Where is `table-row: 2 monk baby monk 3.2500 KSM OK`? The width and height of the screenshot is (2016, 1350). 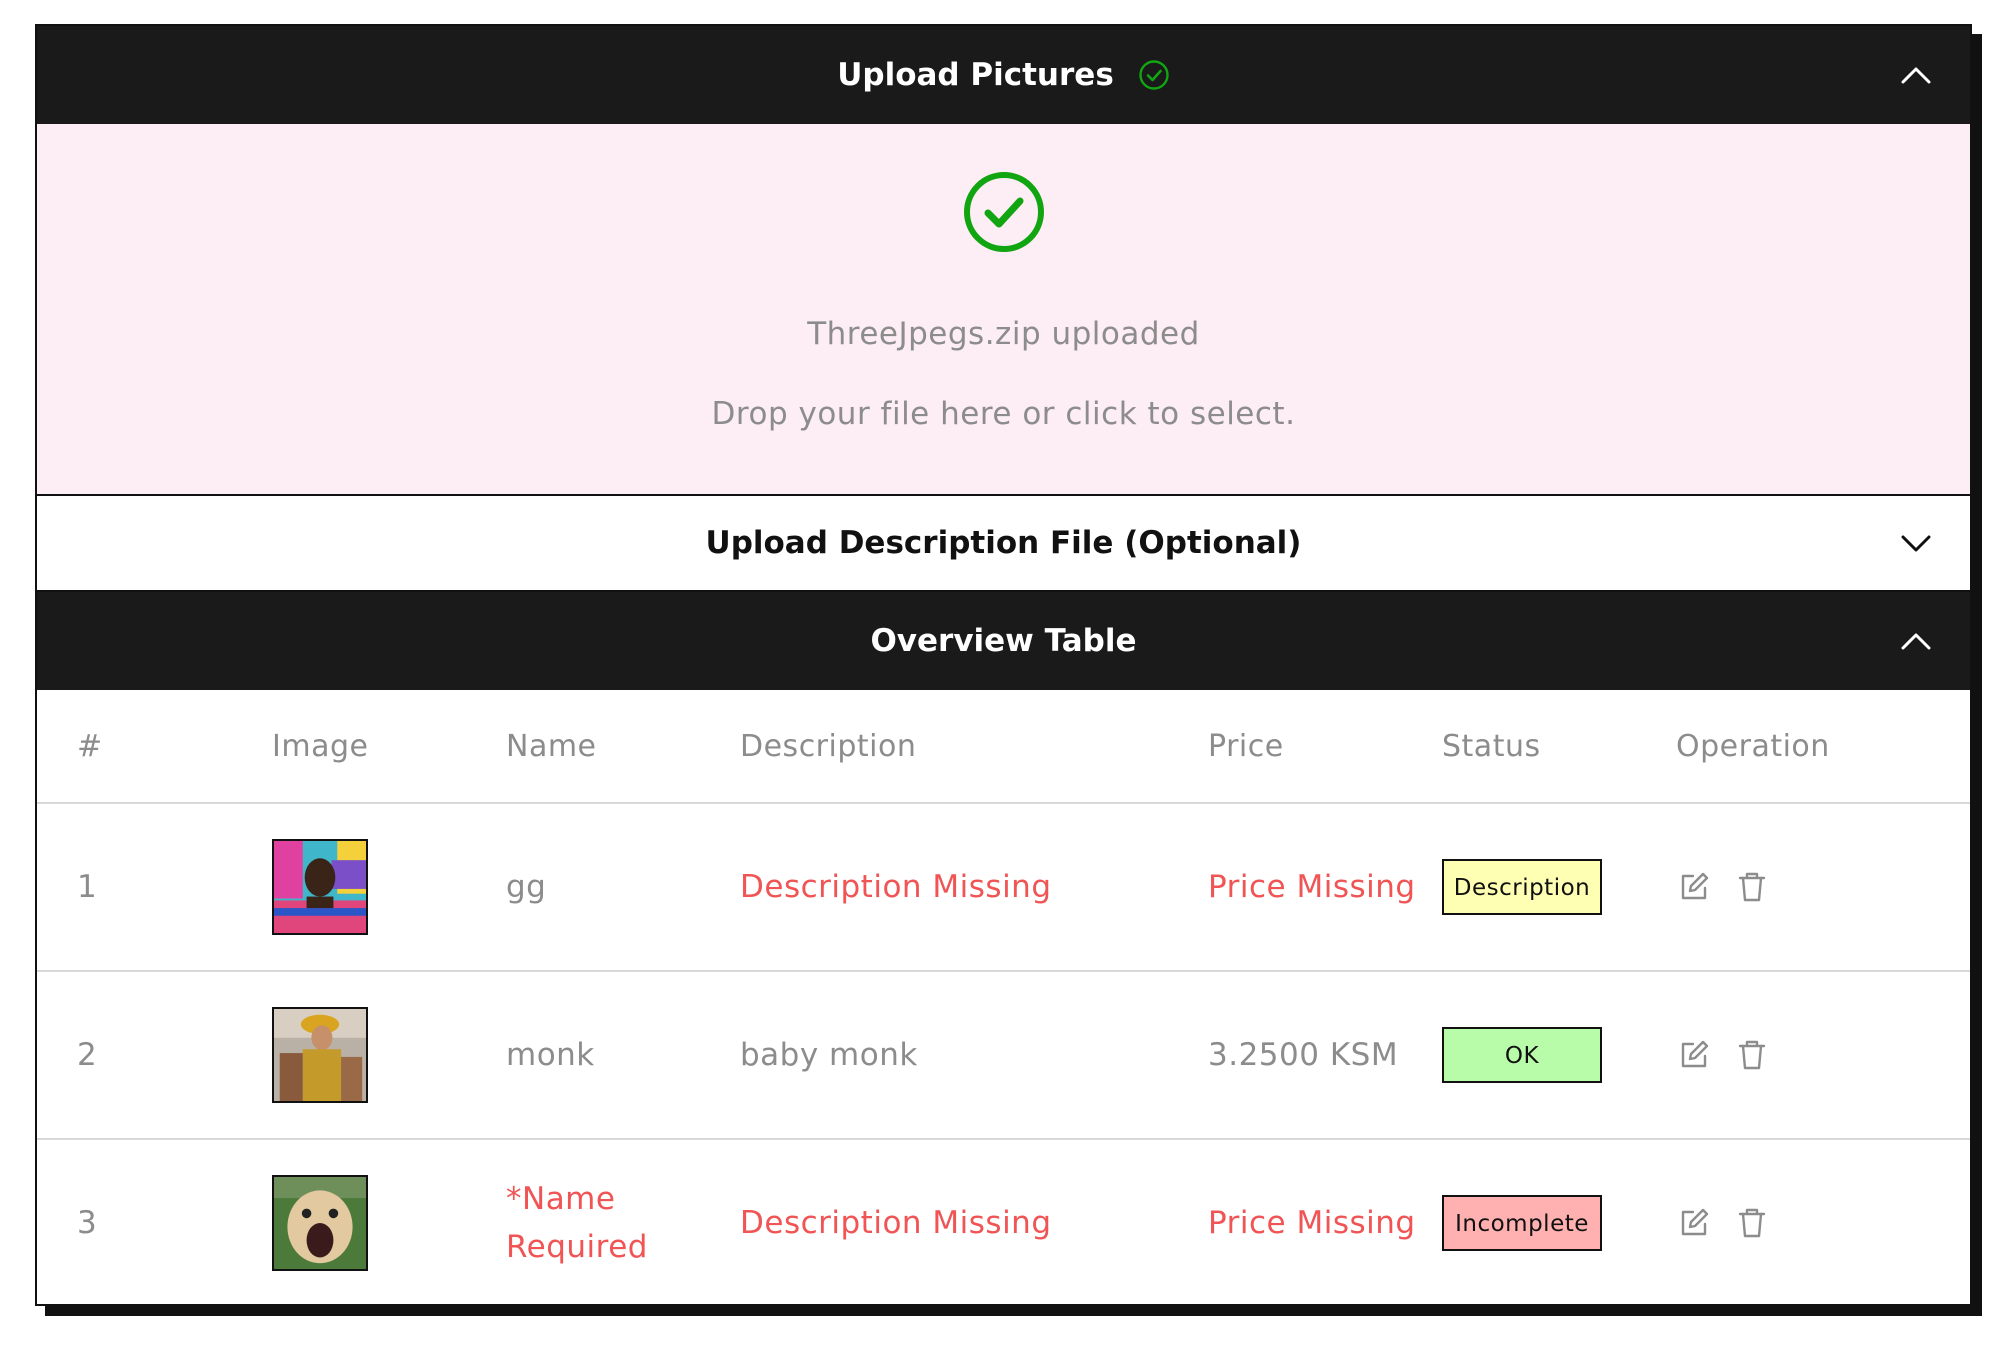 table-row: 2 monk baby monk 3.2500 KSM OK is located at coordinates (1003, 1055).